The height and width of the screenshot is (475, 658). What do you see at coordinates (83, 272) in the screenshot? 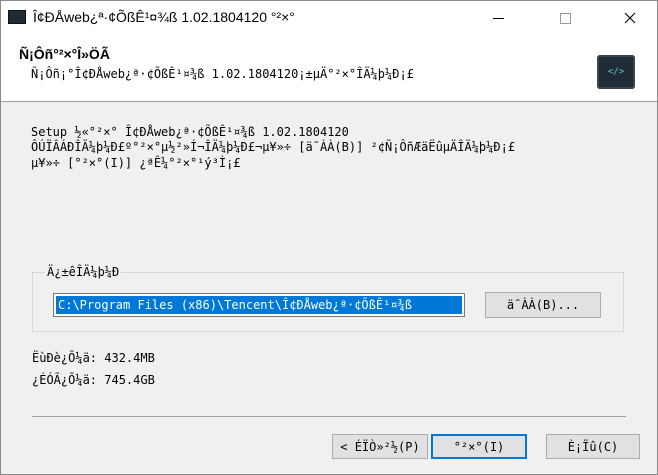
I see `target-folder-label: Ä¿±êÎÄ¼þ¼Ð` at bounding box center [83, 272].